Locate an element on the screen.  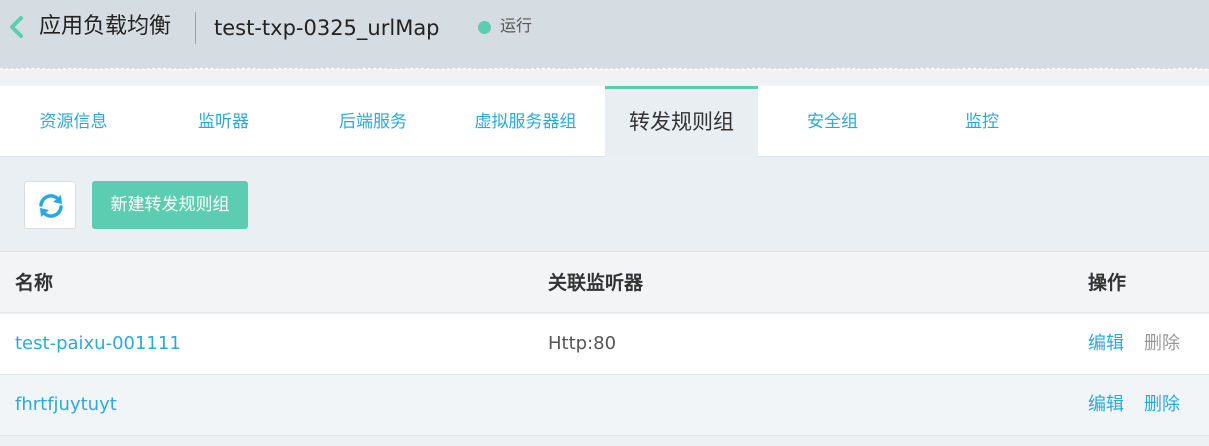
title-divider is located at coordinates (195, 28).